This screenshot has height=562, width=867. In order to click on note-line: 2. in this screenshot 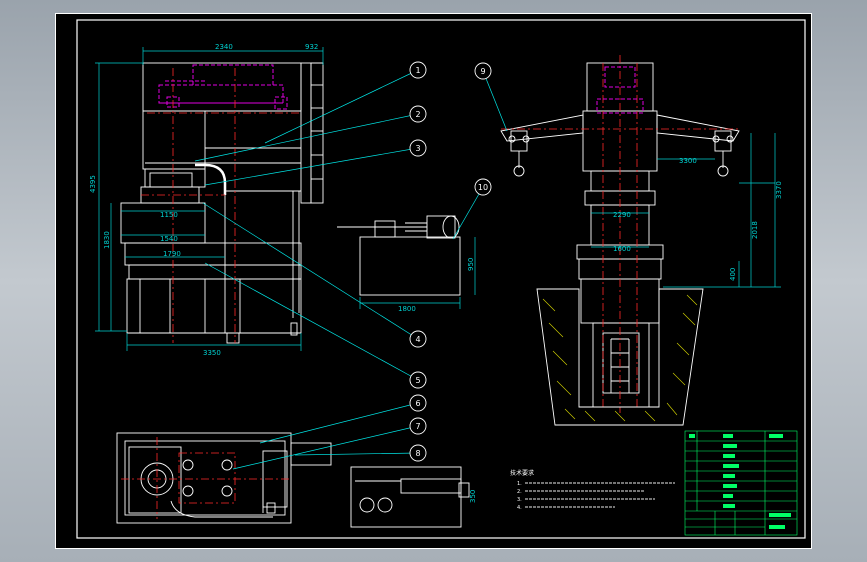, I will do `click(519, 492)`.